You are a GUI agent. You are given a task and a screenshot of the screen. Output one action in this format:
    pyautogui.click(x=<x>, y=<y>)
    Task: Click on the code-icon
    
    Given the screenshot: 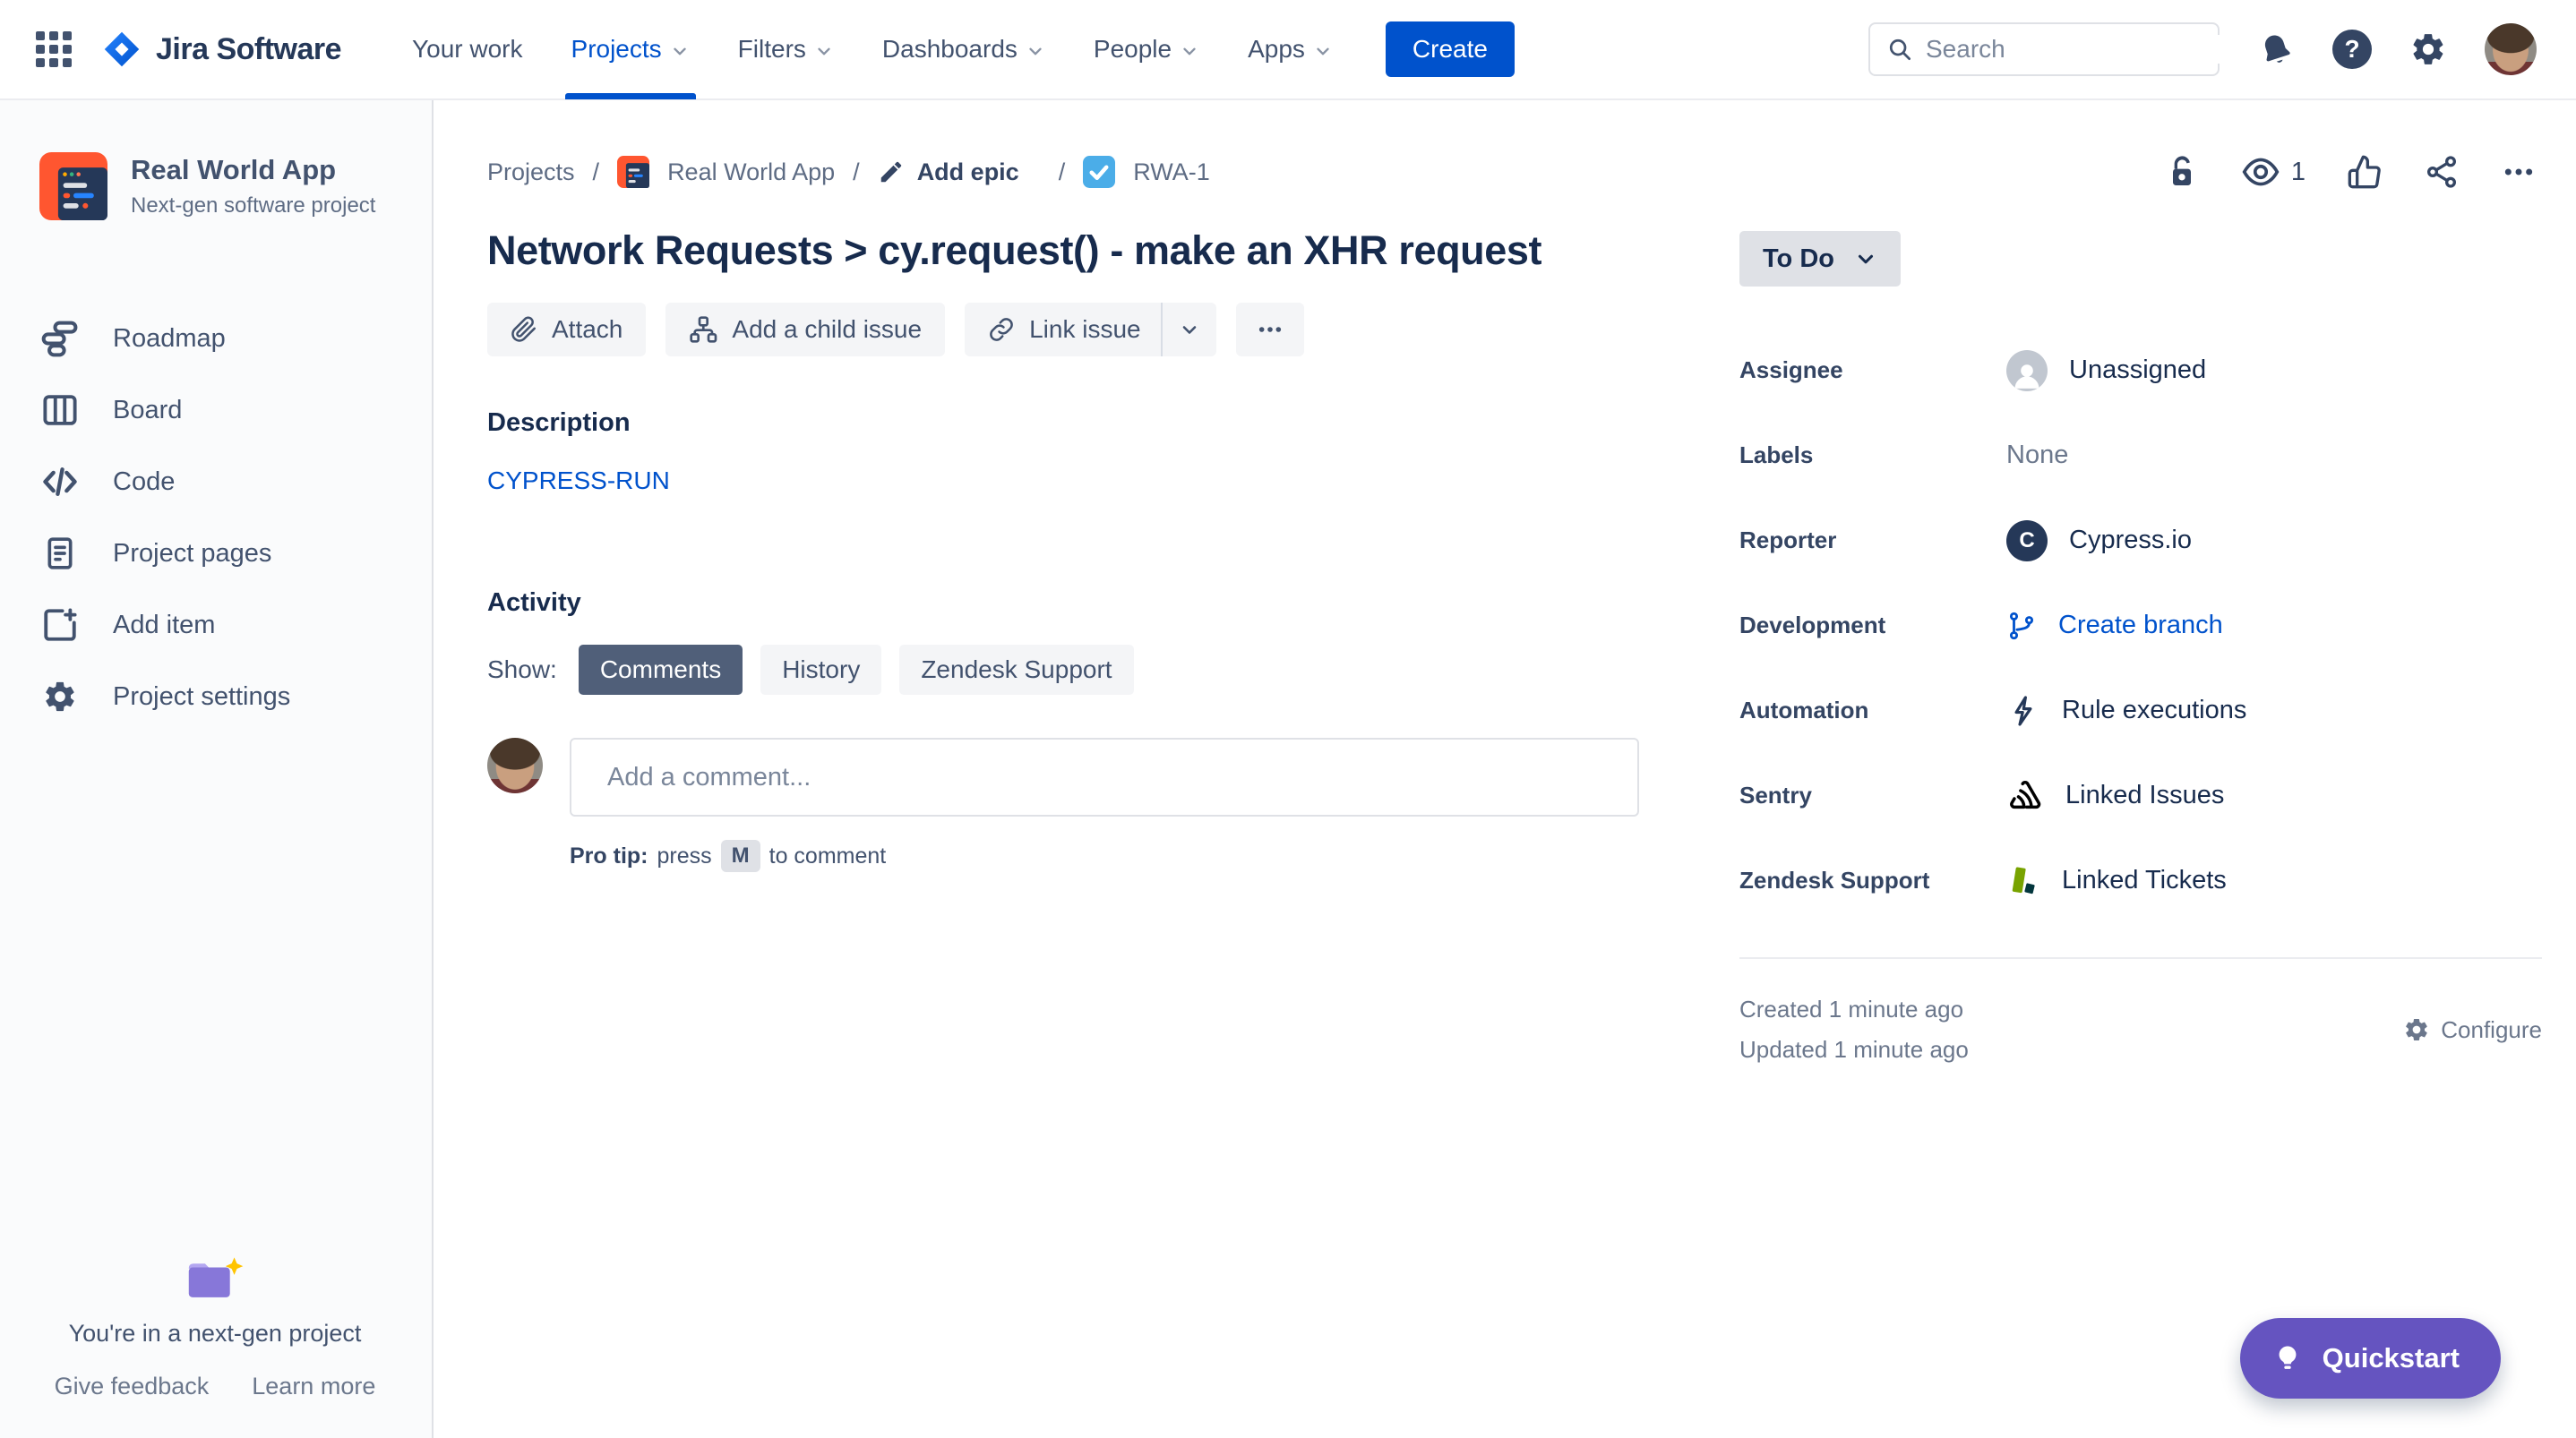 What is the action you would take?
    pyautogui.click(x=60, y=481)
    